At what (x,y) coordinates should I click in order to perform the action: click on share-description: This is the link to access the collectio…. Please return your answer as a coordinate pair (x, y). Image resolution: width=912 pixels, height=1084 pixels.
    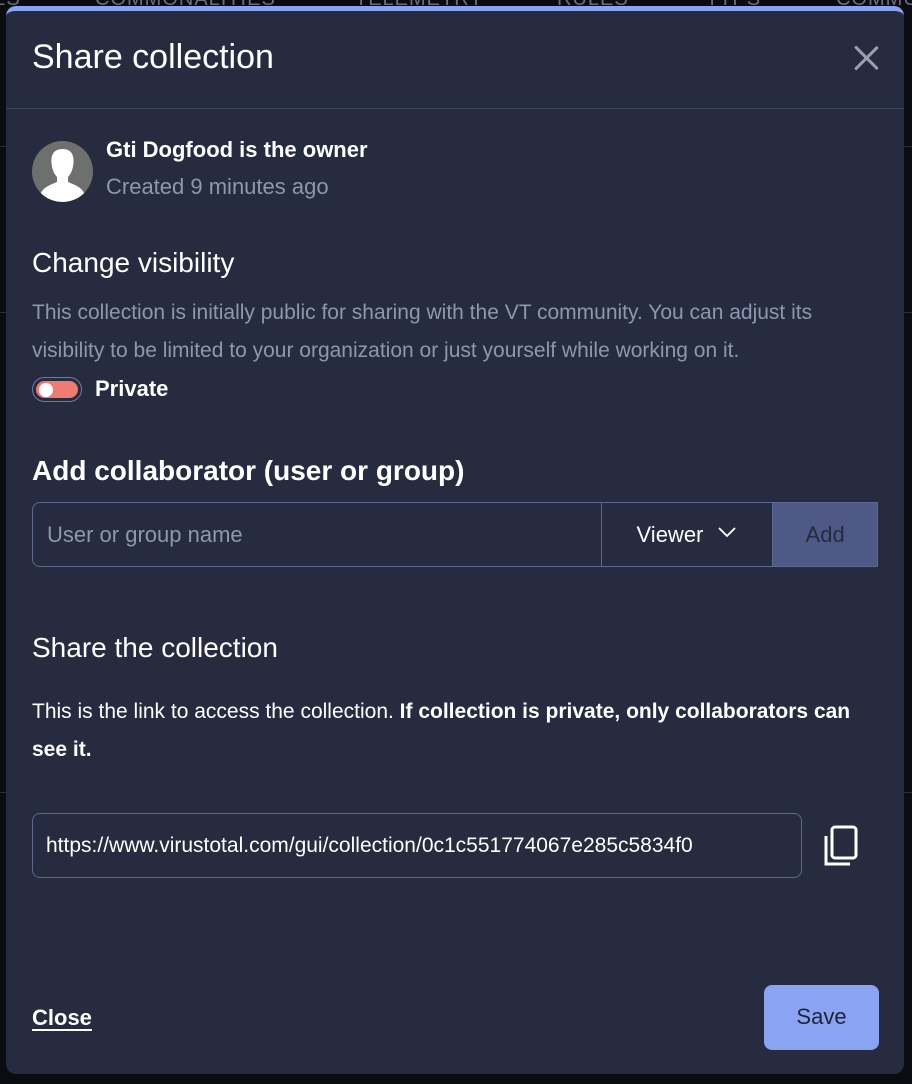
    Looking at the image, I should click on (455, 731).